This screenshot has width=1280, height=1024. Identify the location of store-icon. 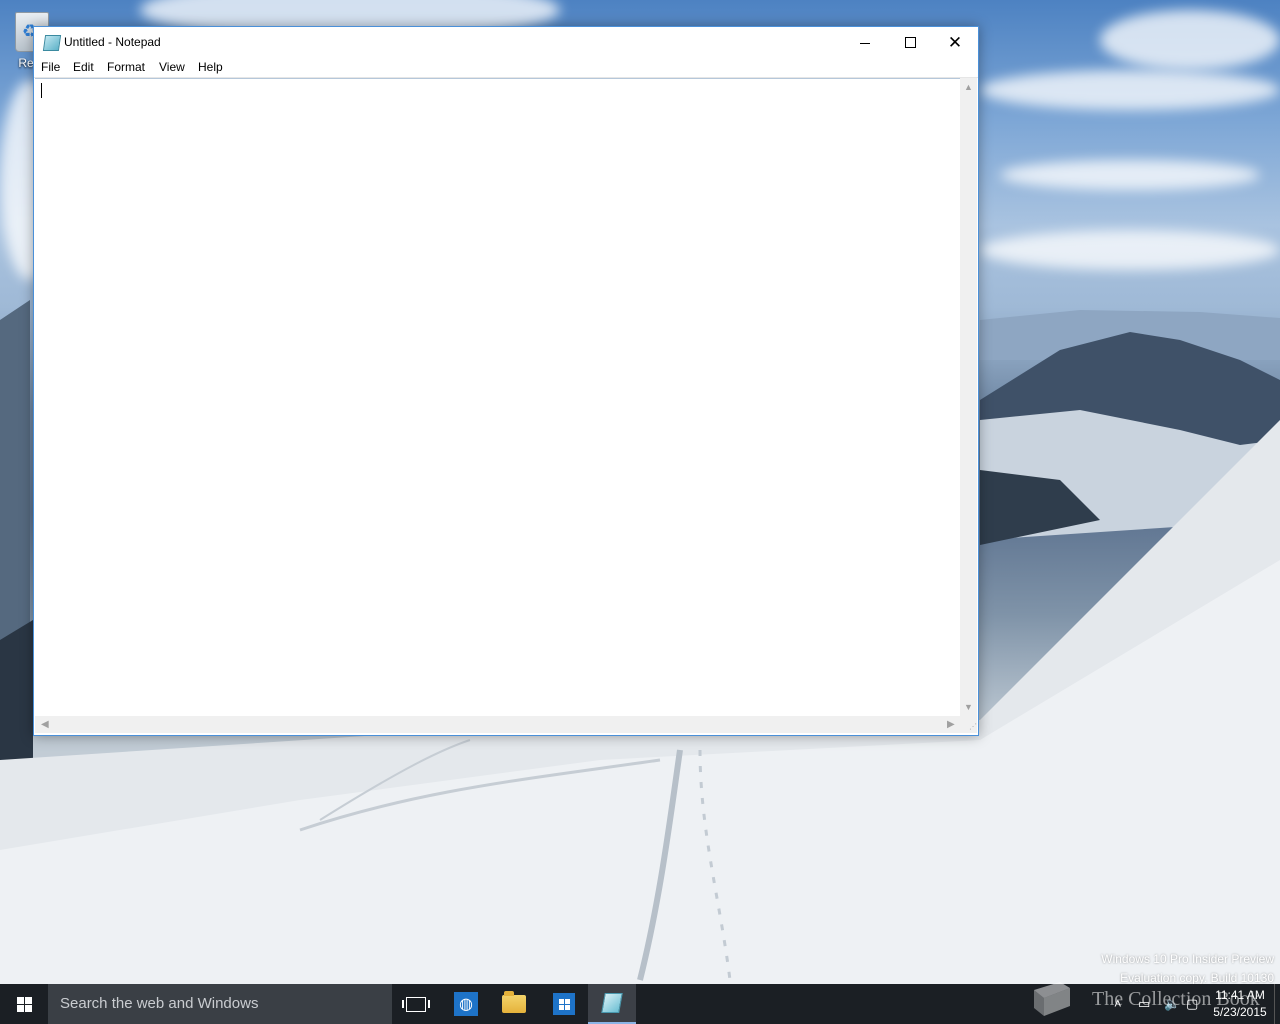
(564, 1004).